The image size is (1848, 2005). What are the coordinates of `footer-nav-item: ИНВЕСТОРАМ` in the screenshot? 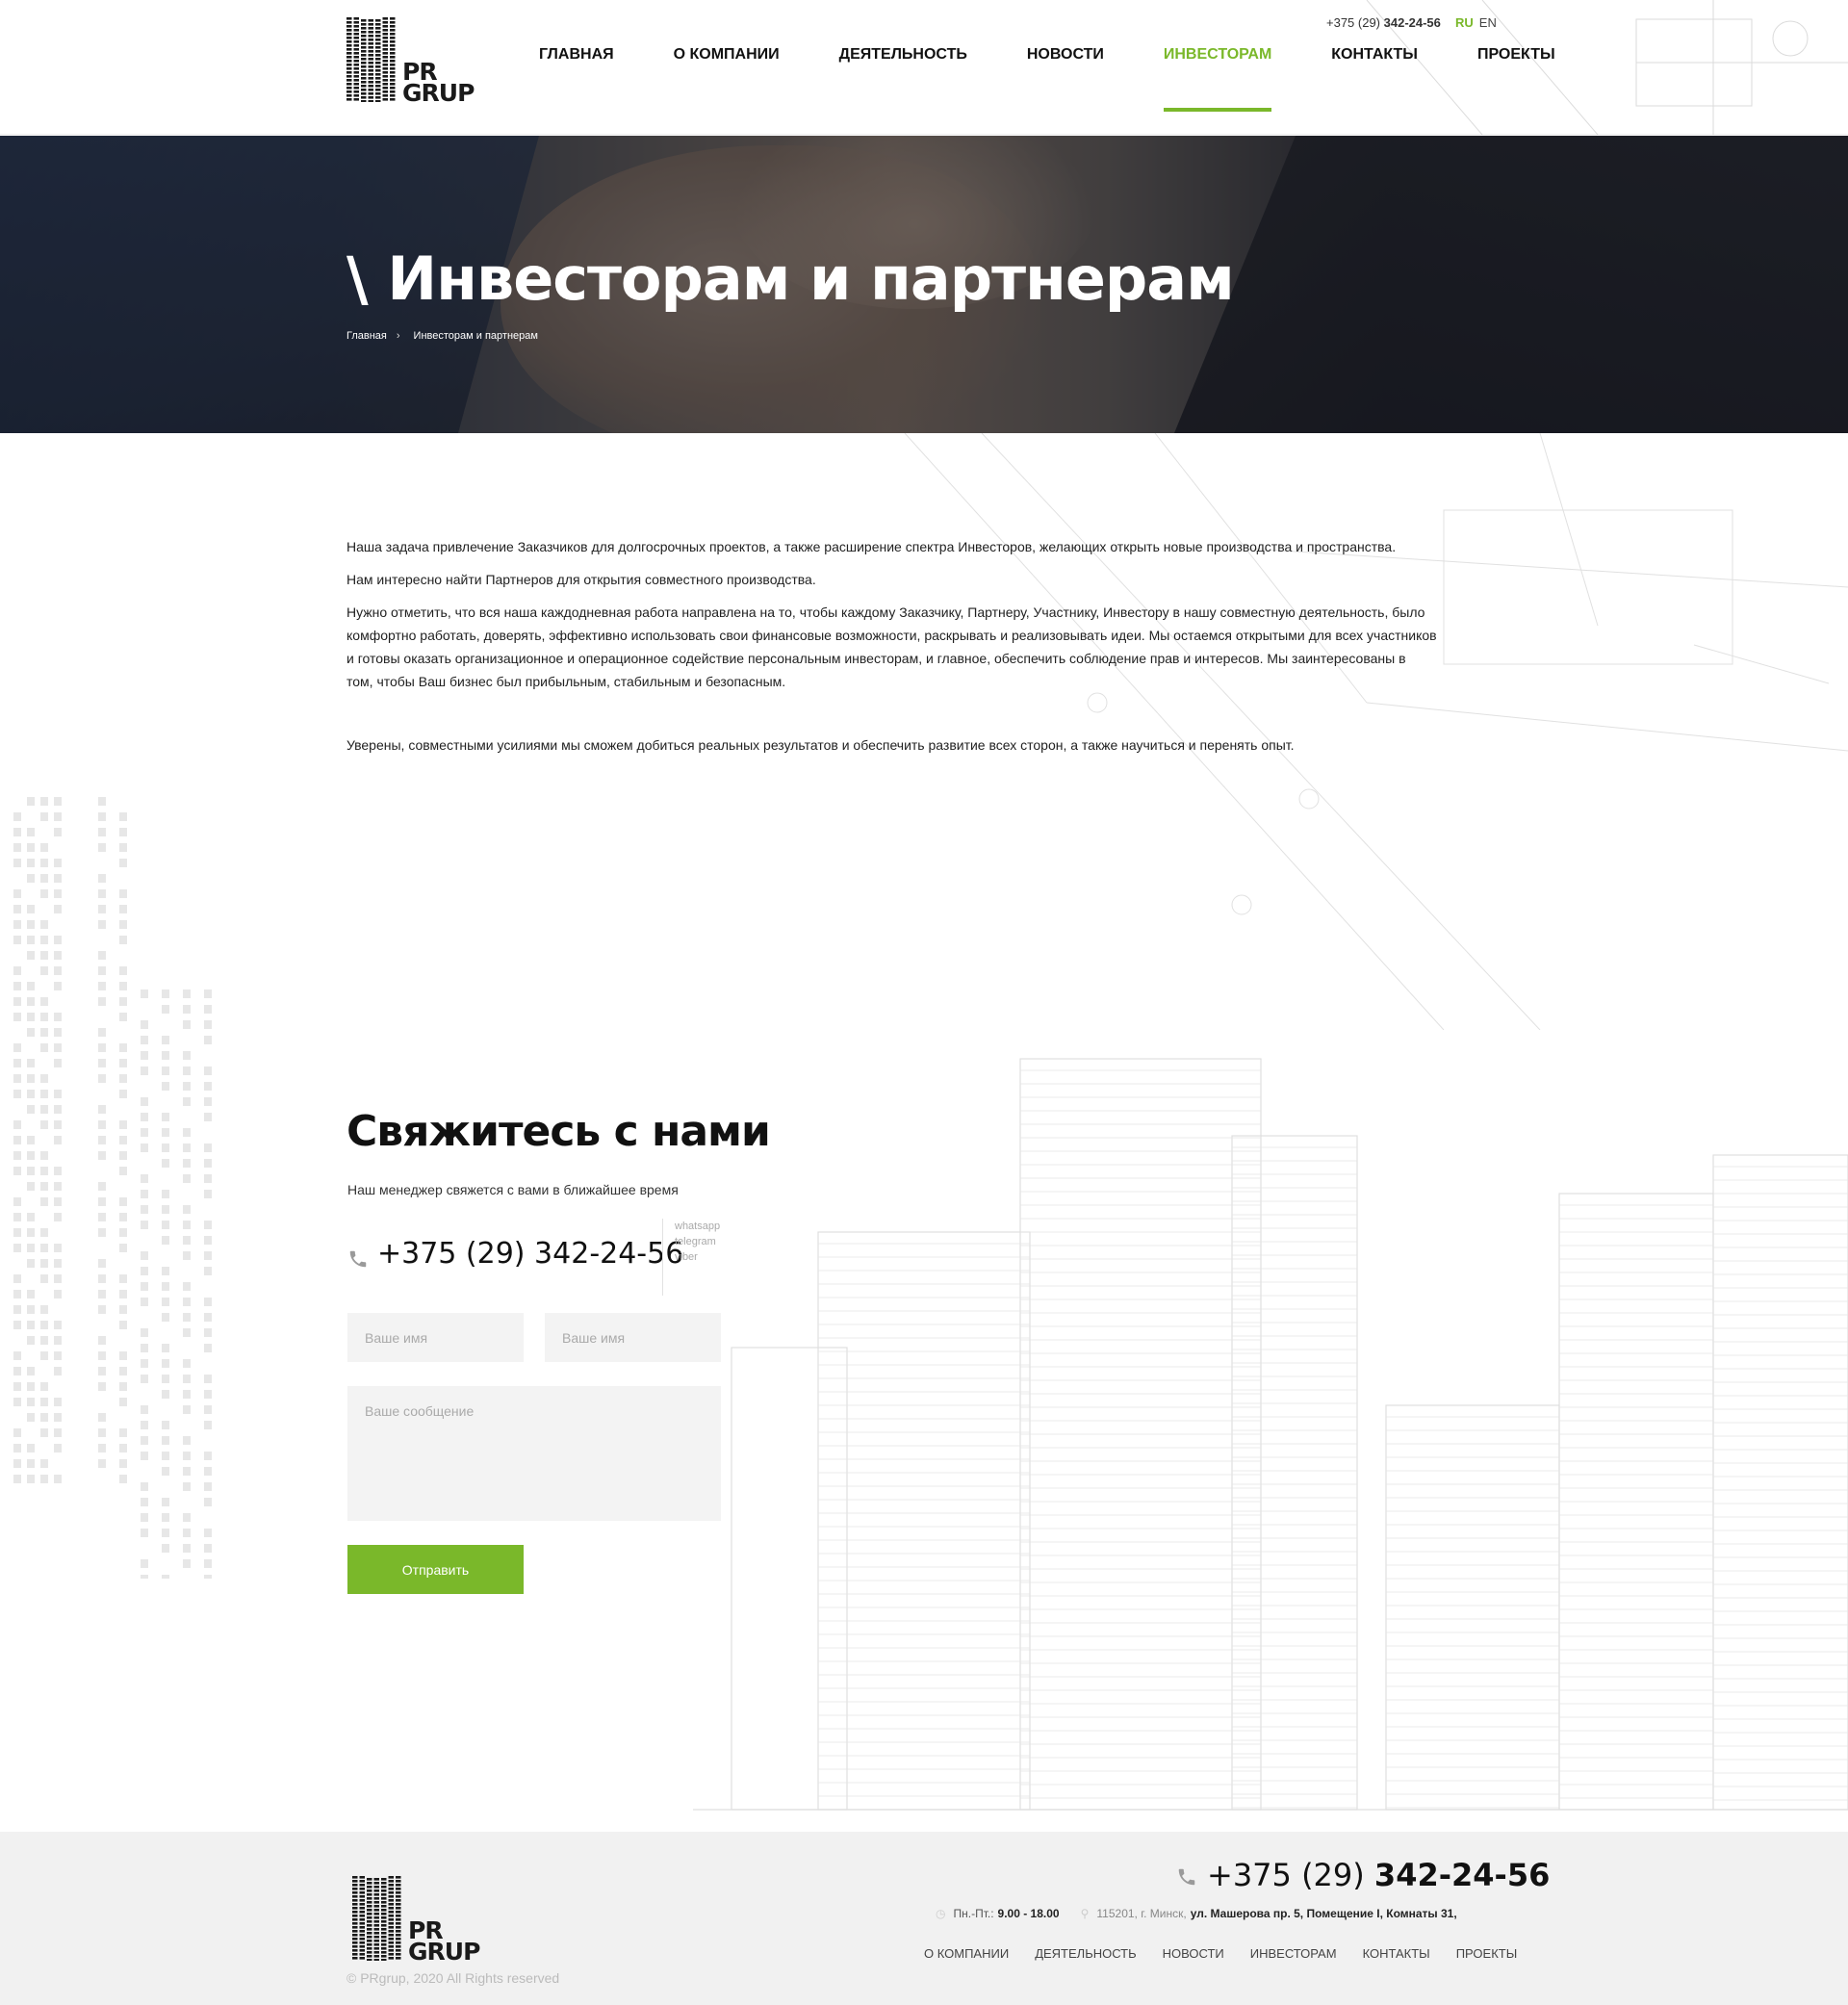 It's located at (1293, 1953).